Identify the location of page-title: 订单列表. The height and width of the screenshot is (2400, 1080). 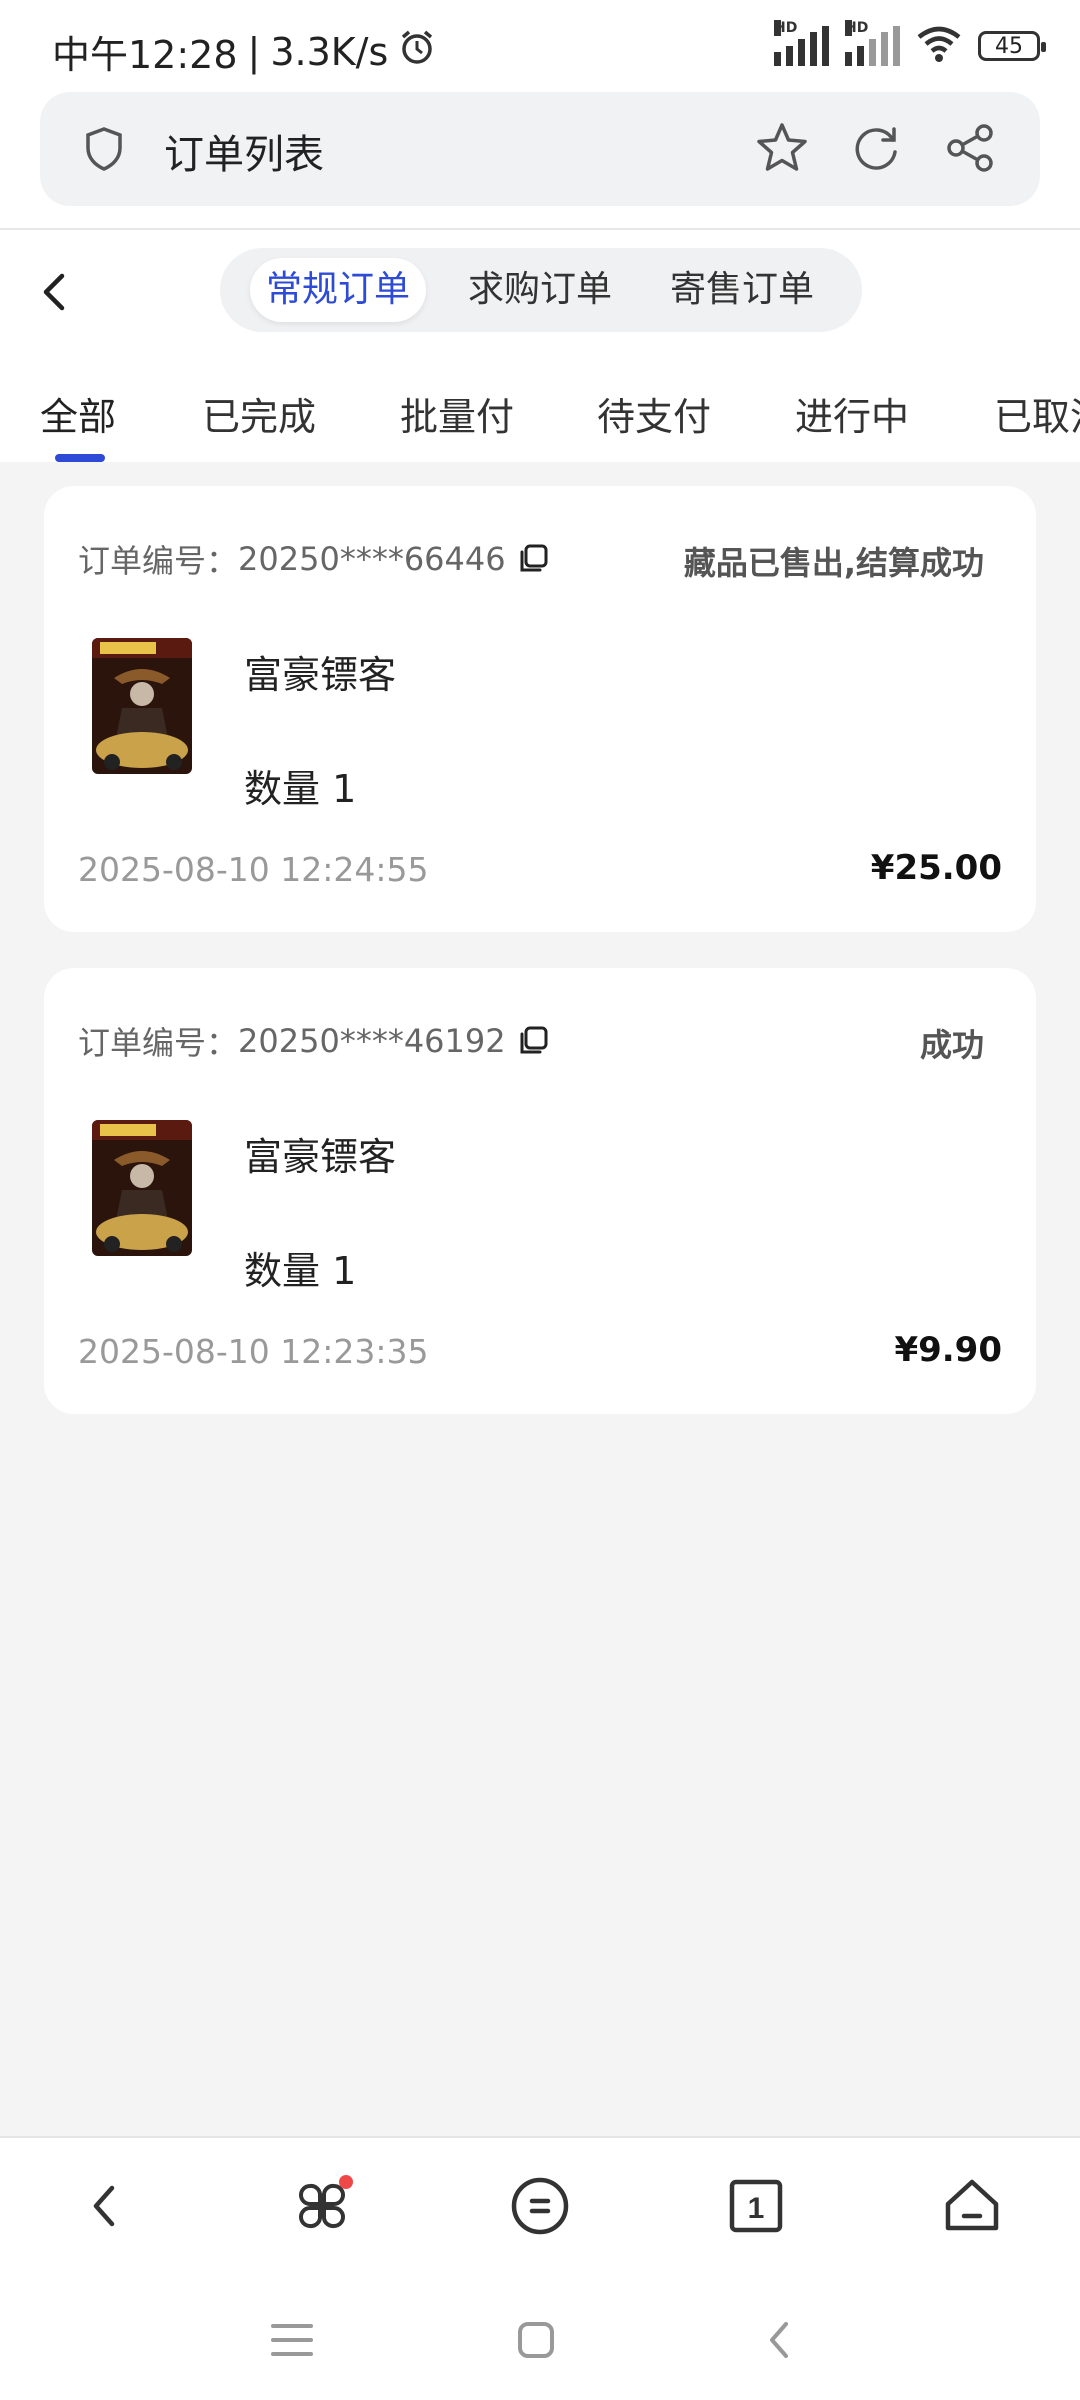
(244, 151).